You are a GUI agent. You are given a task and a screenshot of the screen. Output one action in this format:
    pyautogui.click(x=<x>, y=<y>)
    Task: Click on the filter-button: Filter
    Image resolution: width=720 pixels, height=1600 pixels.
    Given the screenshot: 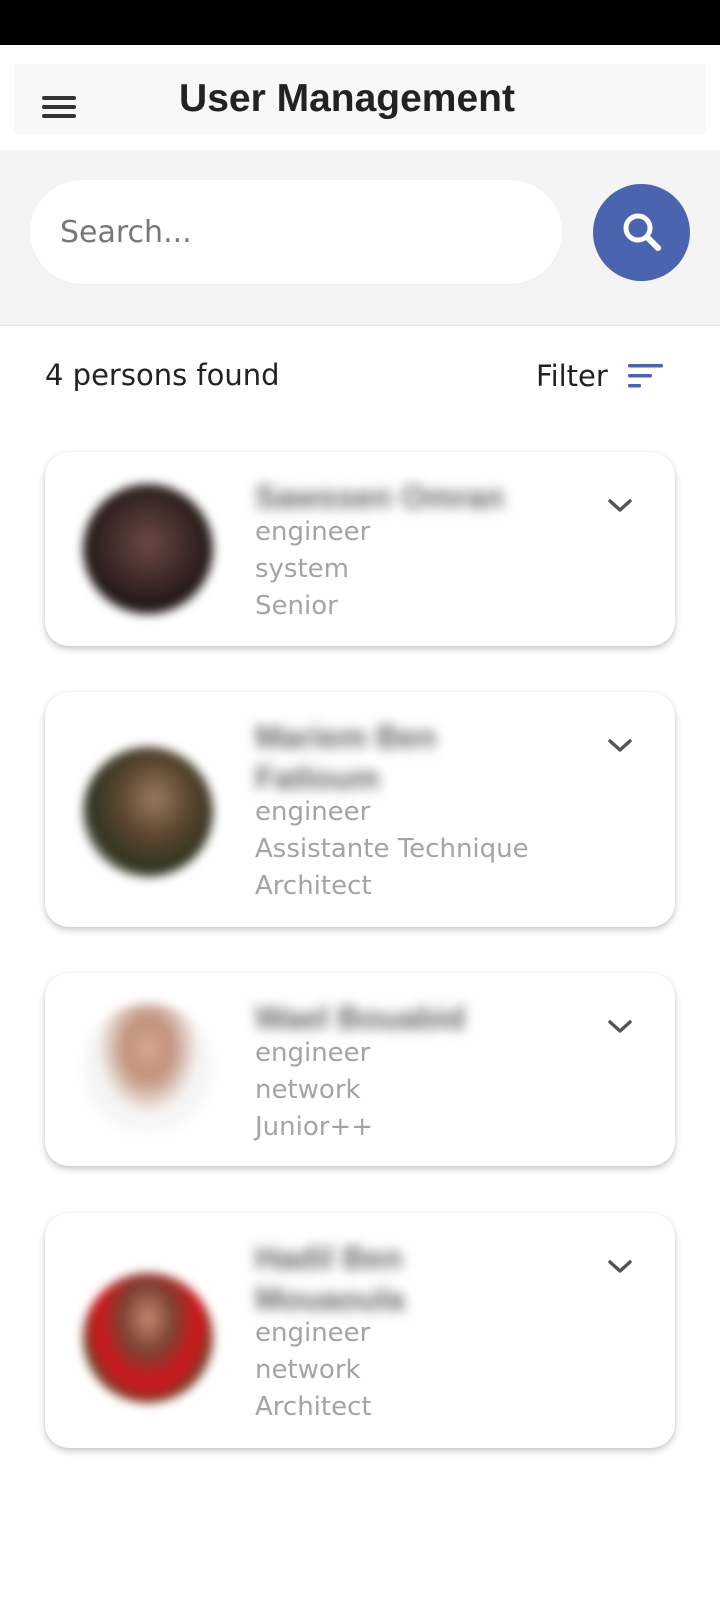 What is the action you would take?
    pyautogui.click(x=600, y=376)
    